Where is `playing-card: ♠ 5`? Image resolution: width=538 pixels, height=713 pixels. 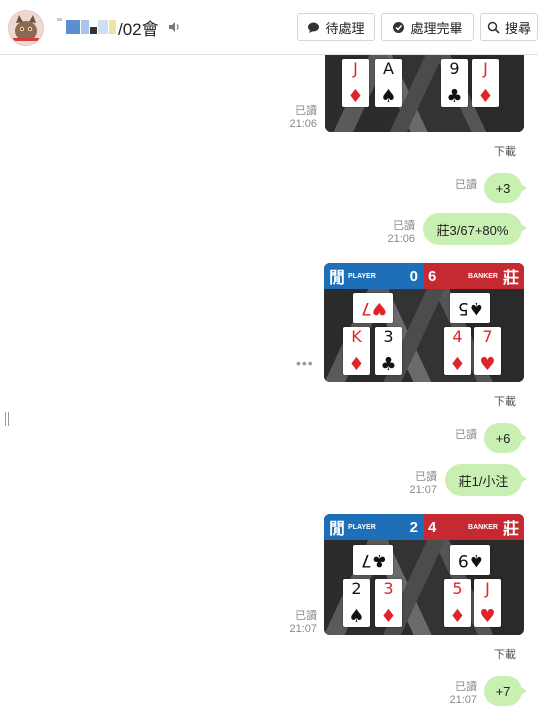
playing-card: ♠ 5 is located at coordinates (470, 308).